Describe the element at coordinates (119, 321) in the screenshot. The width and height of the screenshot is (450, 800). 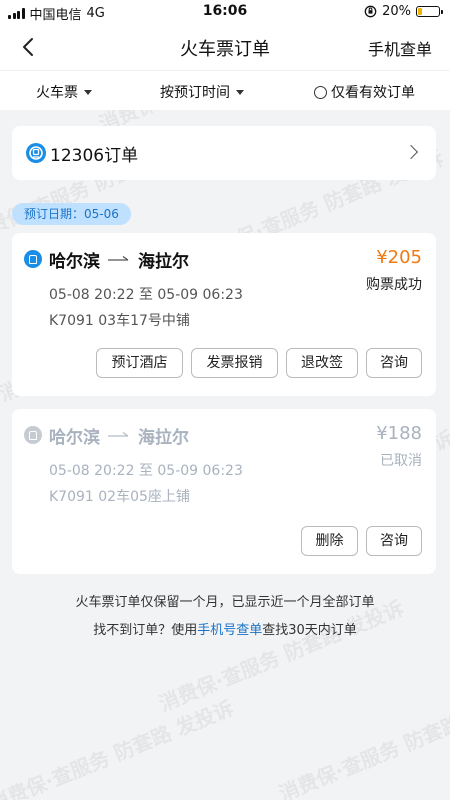
I see `seat-info: K7091 03车17号中铺` at that location.